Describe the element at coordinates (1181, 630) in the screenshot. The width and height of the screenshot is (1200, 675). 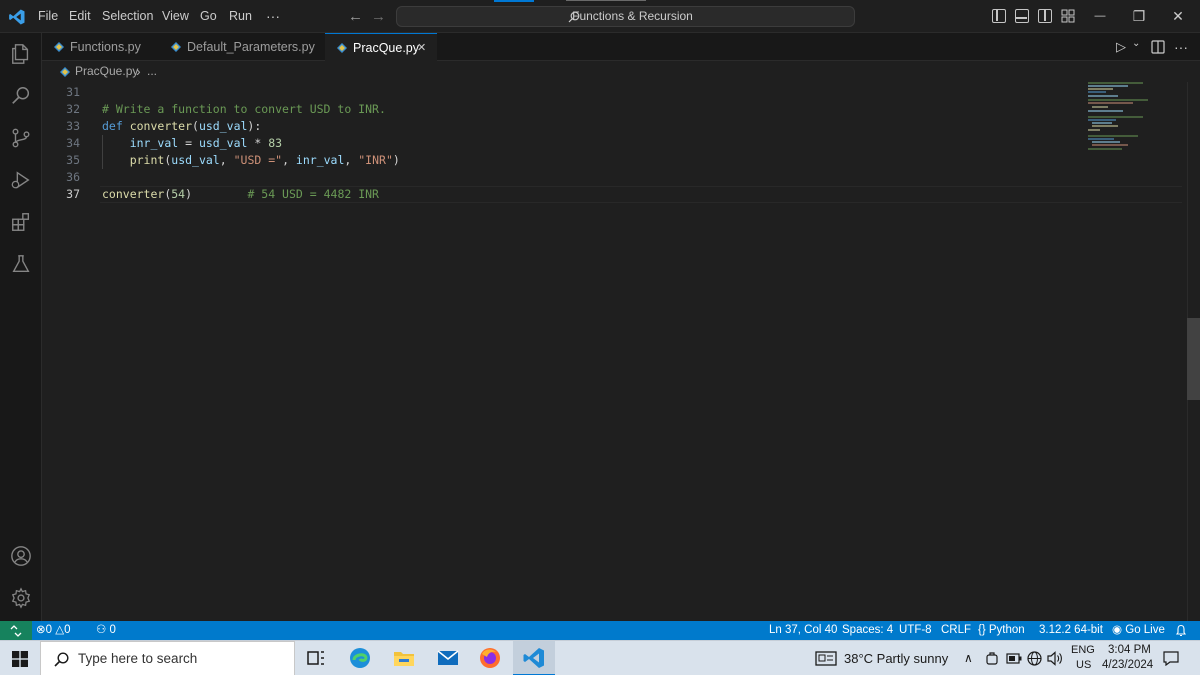
I see `bell-icon` at that location.